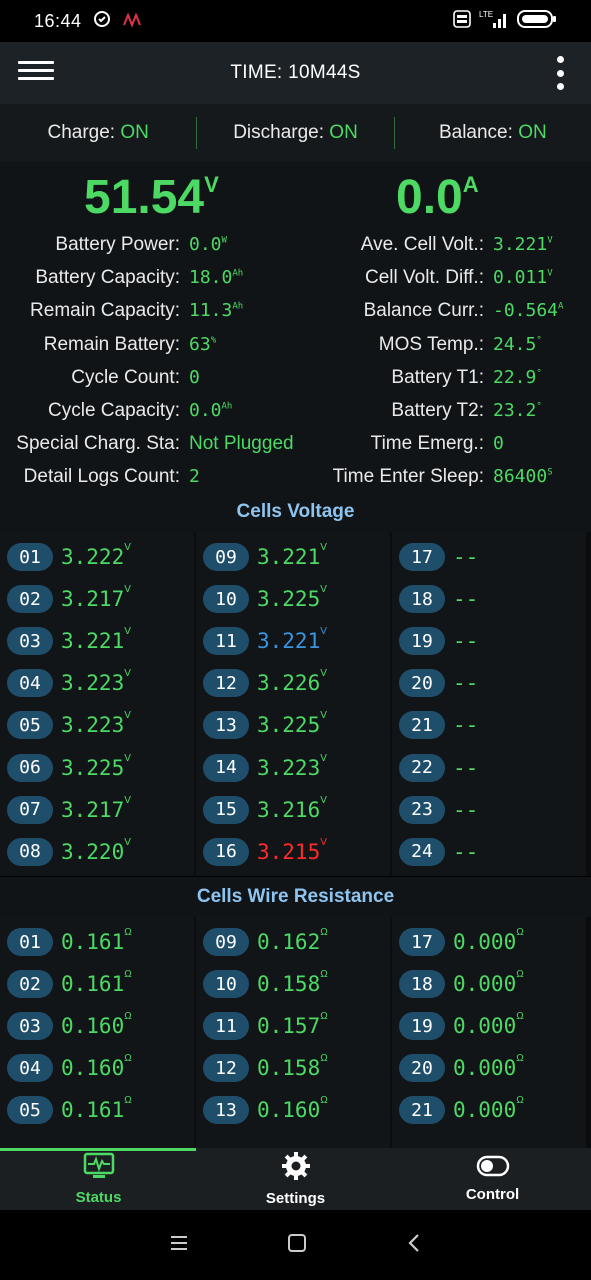  I want to click on discharge-label: Discharge:, so click(279, 132).